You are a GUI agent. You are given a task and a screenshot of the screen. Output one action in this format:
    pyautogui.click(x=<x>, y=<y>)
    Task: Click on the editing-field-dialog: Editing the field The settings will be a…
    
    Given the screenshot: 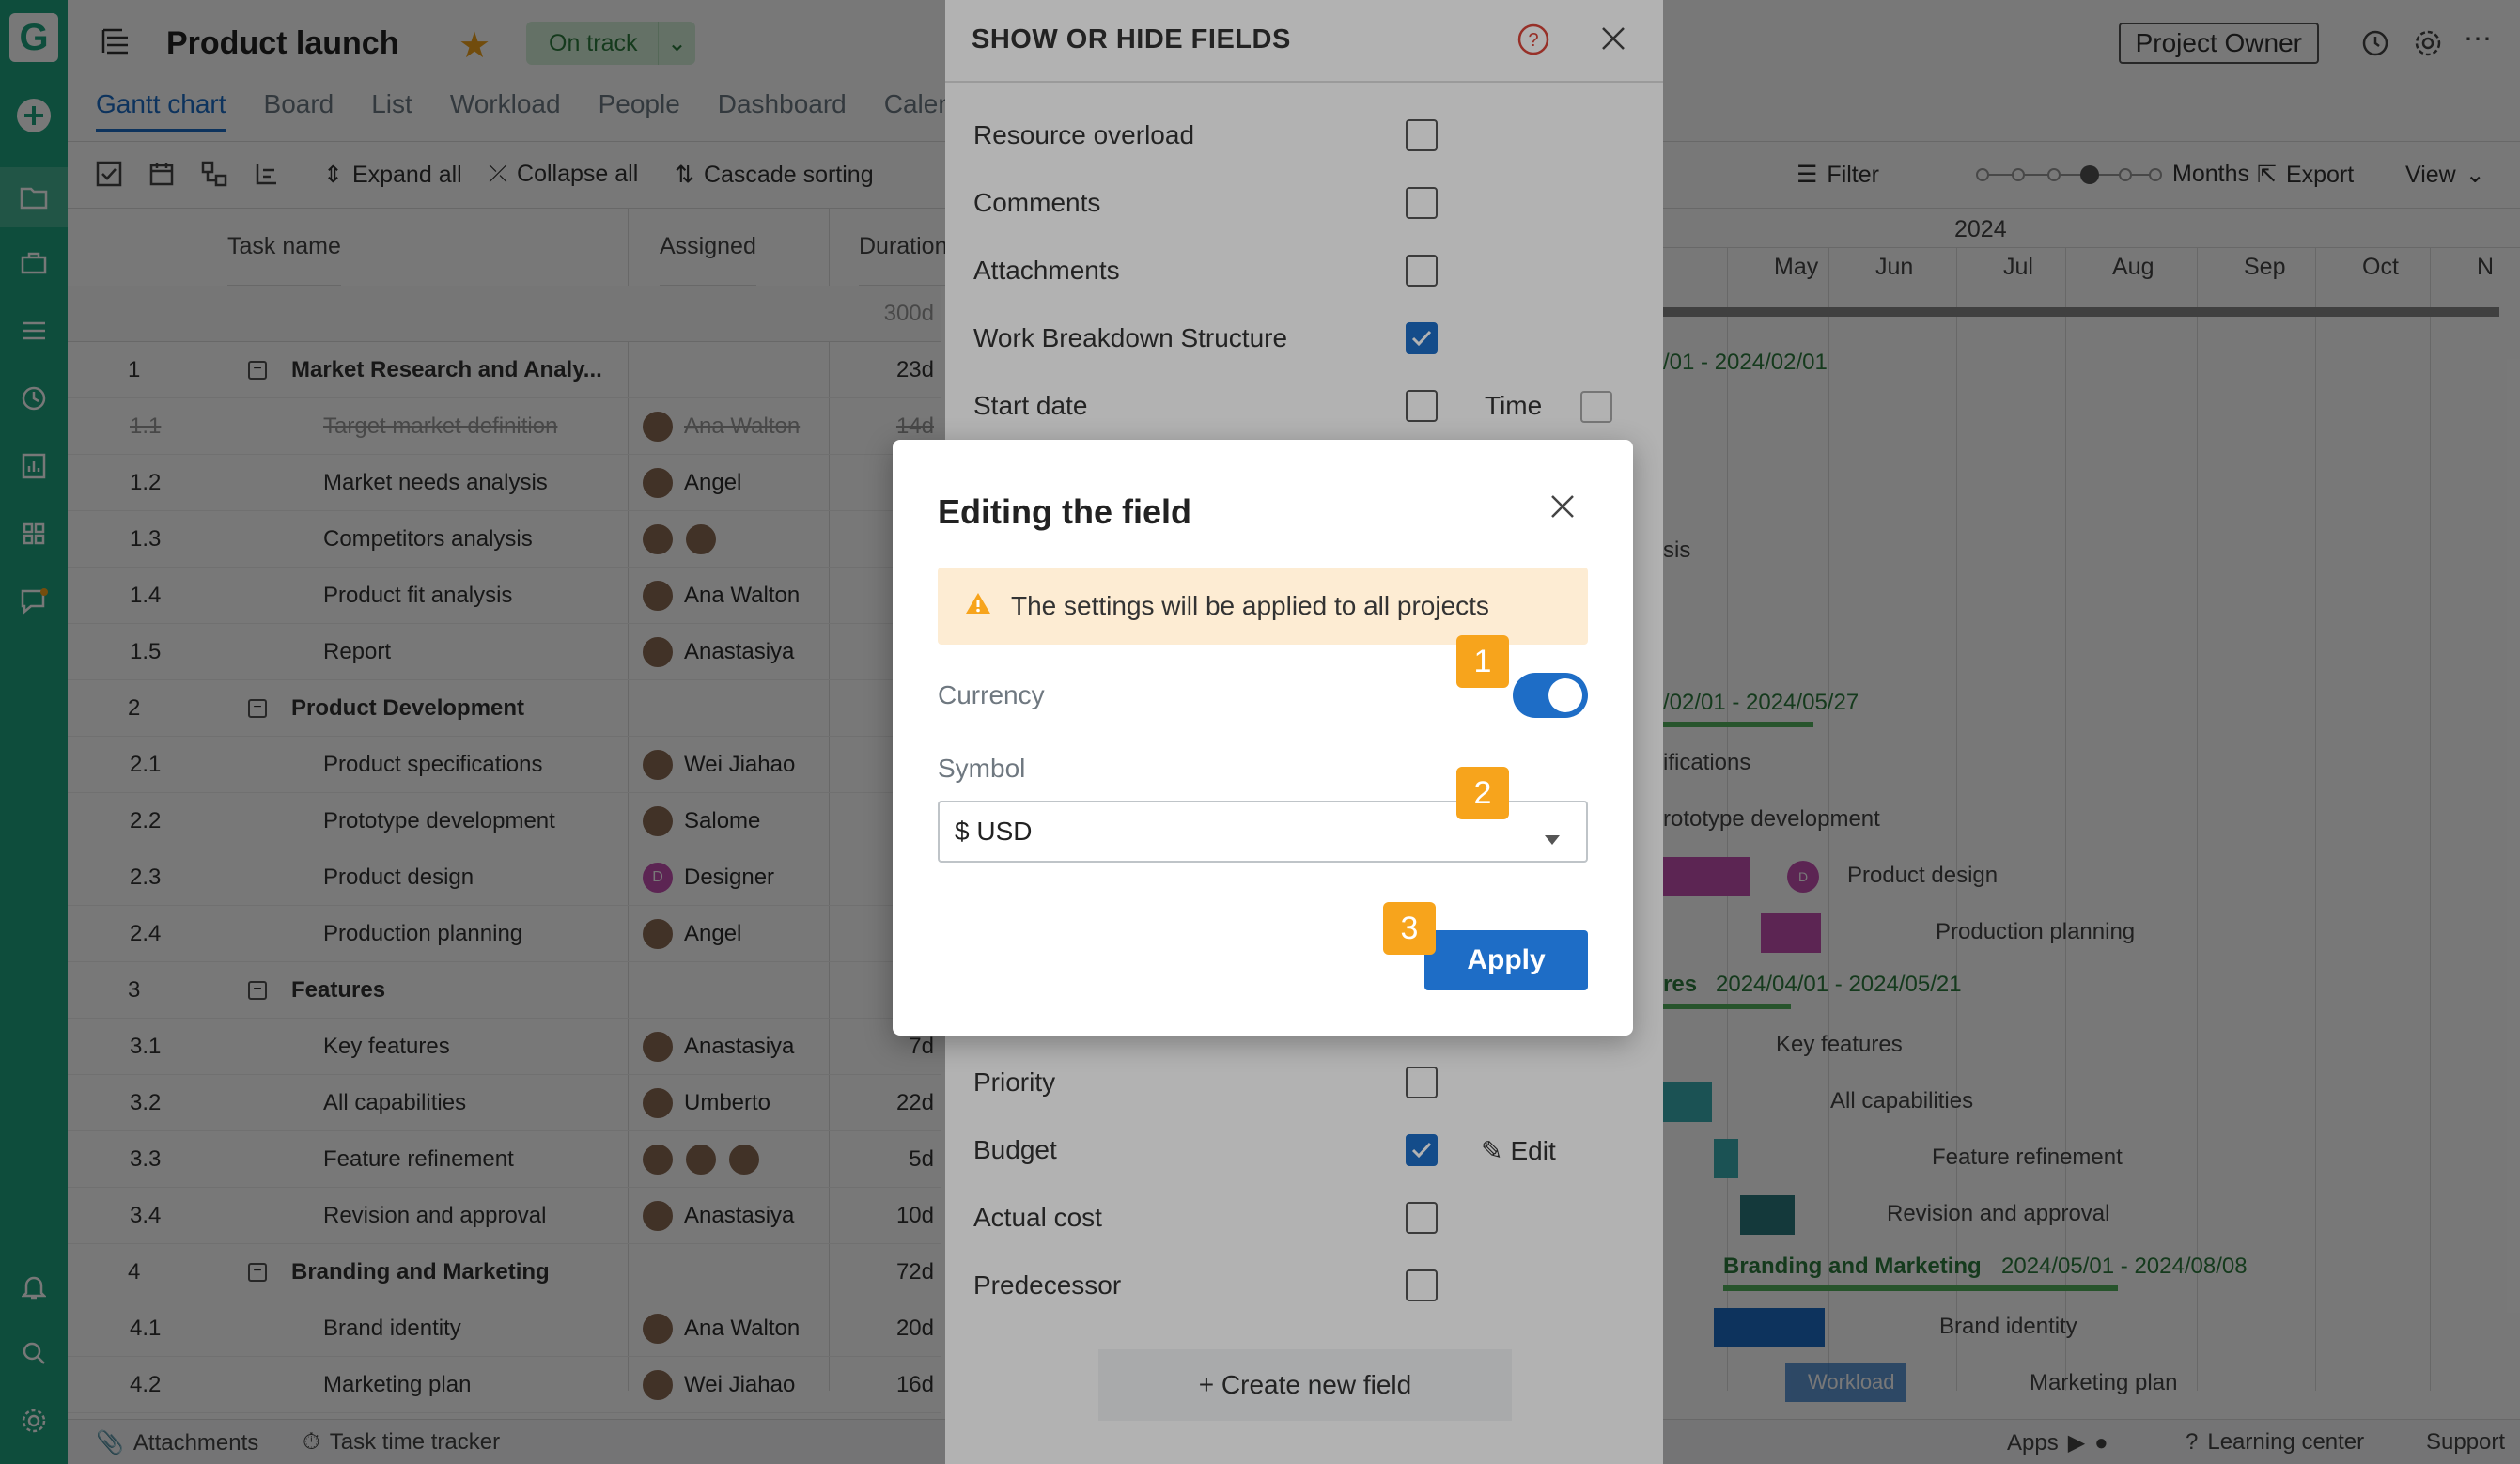 What is the action you would take?
    pyautogui.click(x=1263, y=738)
    